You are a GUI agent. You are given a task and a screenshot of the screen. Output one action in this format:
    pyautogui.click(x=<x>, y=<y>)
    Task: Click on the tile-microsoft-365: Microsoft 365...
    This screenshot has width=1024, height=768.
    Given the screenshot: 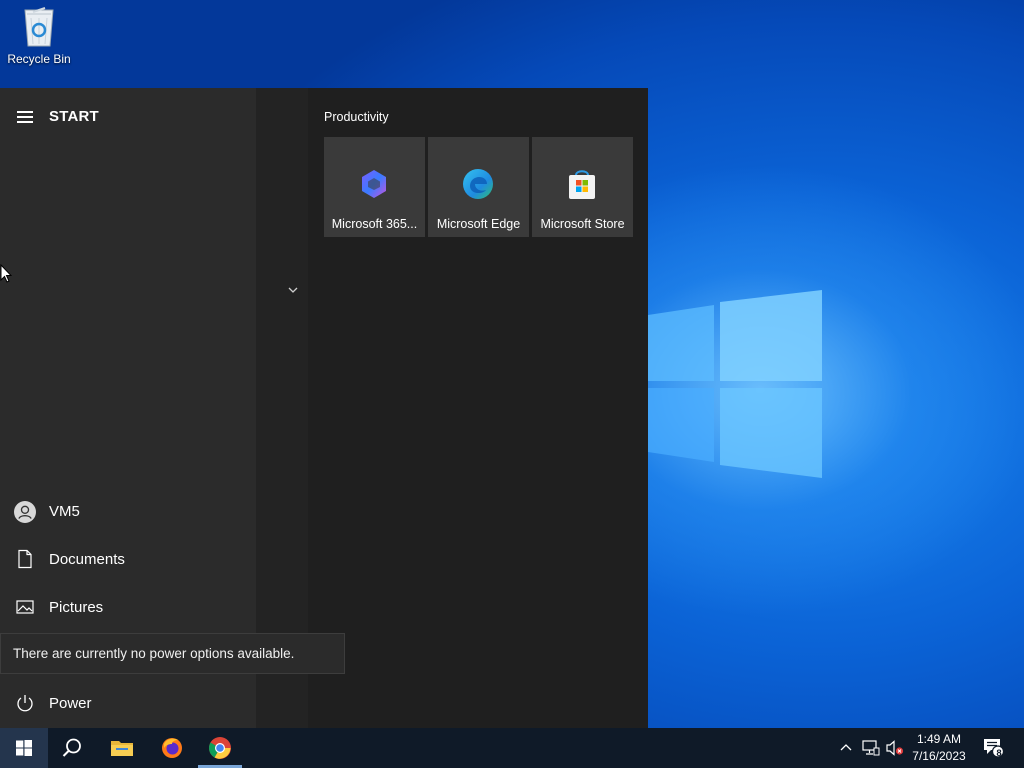 What is the action you would take?
    pyautogui.click(x=374, y=187)
    